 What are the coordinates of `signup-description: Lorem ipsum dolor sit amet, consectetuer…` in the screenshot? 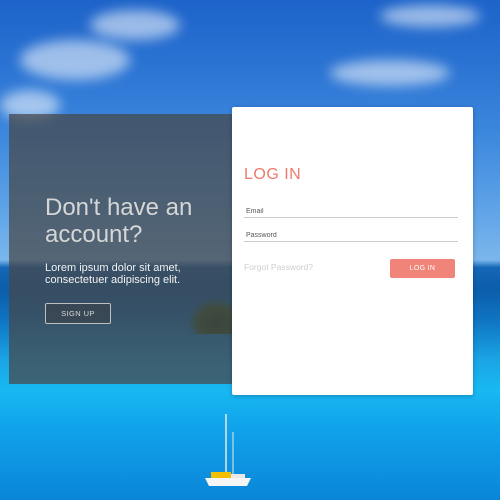 It's located at (113, 274).